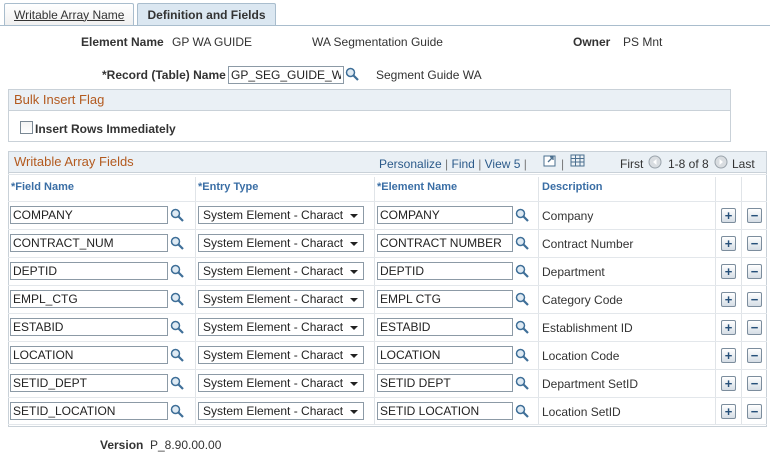 The image size is (770, 453). I want to click on tab-label: Definition and Fields, so click(206, 14).